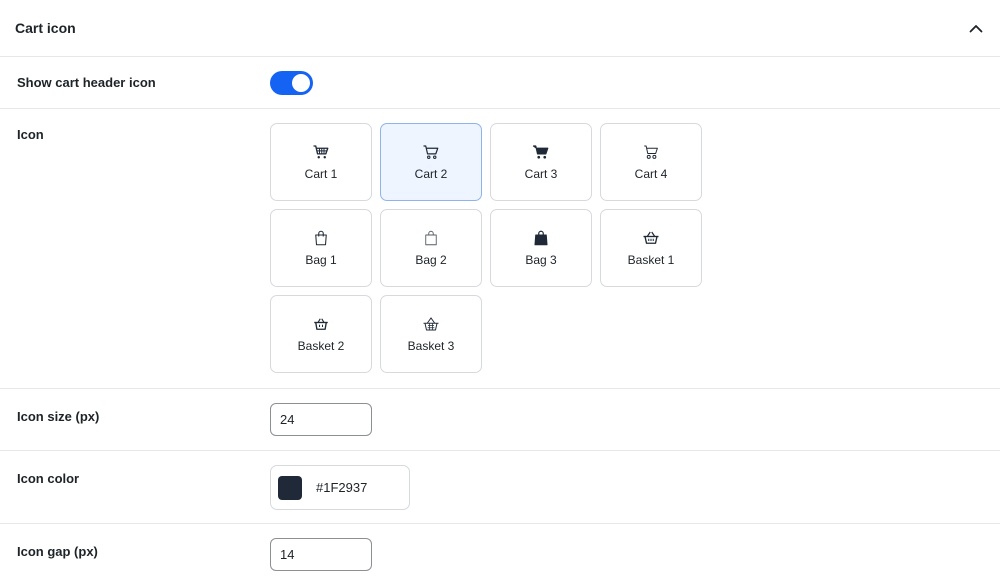 The height and width of the screenshot is (584, 1000). I want to click on icon-size-label: Icon size (px), so click(58, 416).